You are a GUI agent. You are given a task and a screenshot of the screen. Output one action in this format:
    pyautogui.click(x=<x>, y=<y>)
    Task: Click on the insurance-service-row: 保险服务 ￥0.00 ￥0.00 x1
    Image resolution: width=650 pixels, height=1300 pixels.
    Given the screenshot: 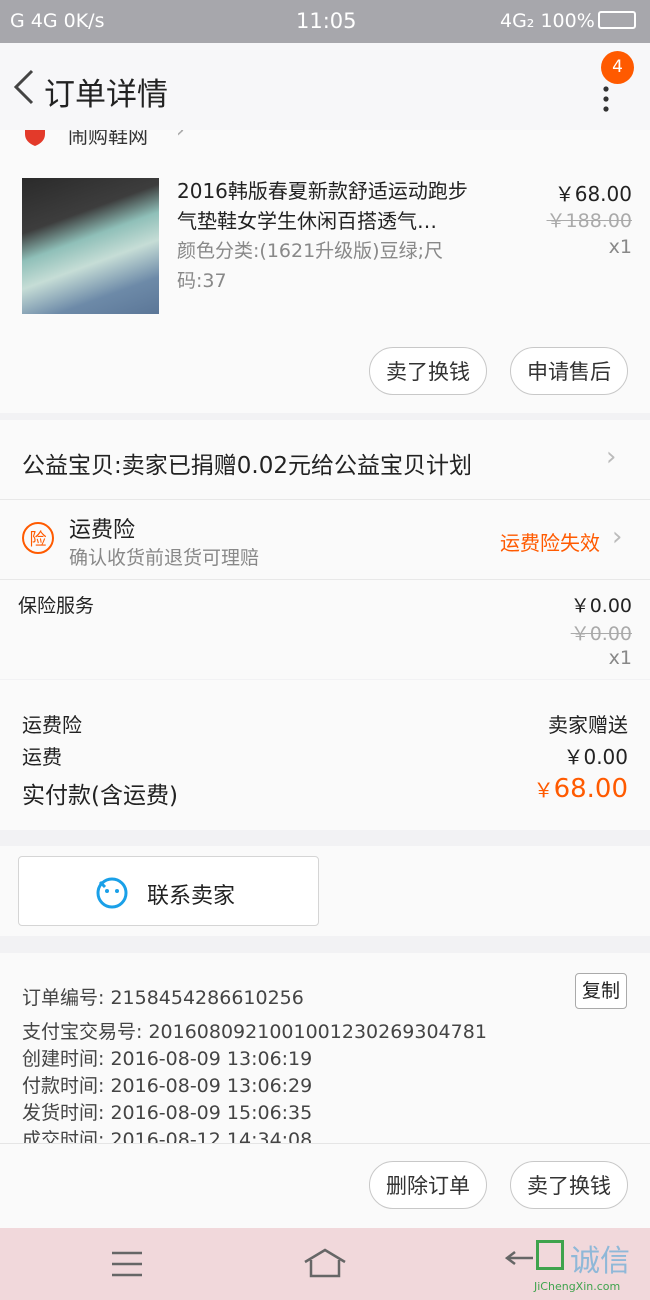 What is the action you would take?
    pyautogui.click(x=325, y=629)
    